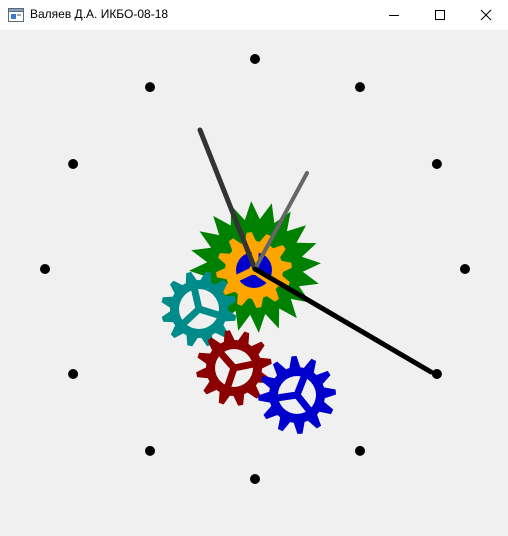  Describe the element at coordinates (343, 320) in the screenshot. I see `minute-hand` at that location.